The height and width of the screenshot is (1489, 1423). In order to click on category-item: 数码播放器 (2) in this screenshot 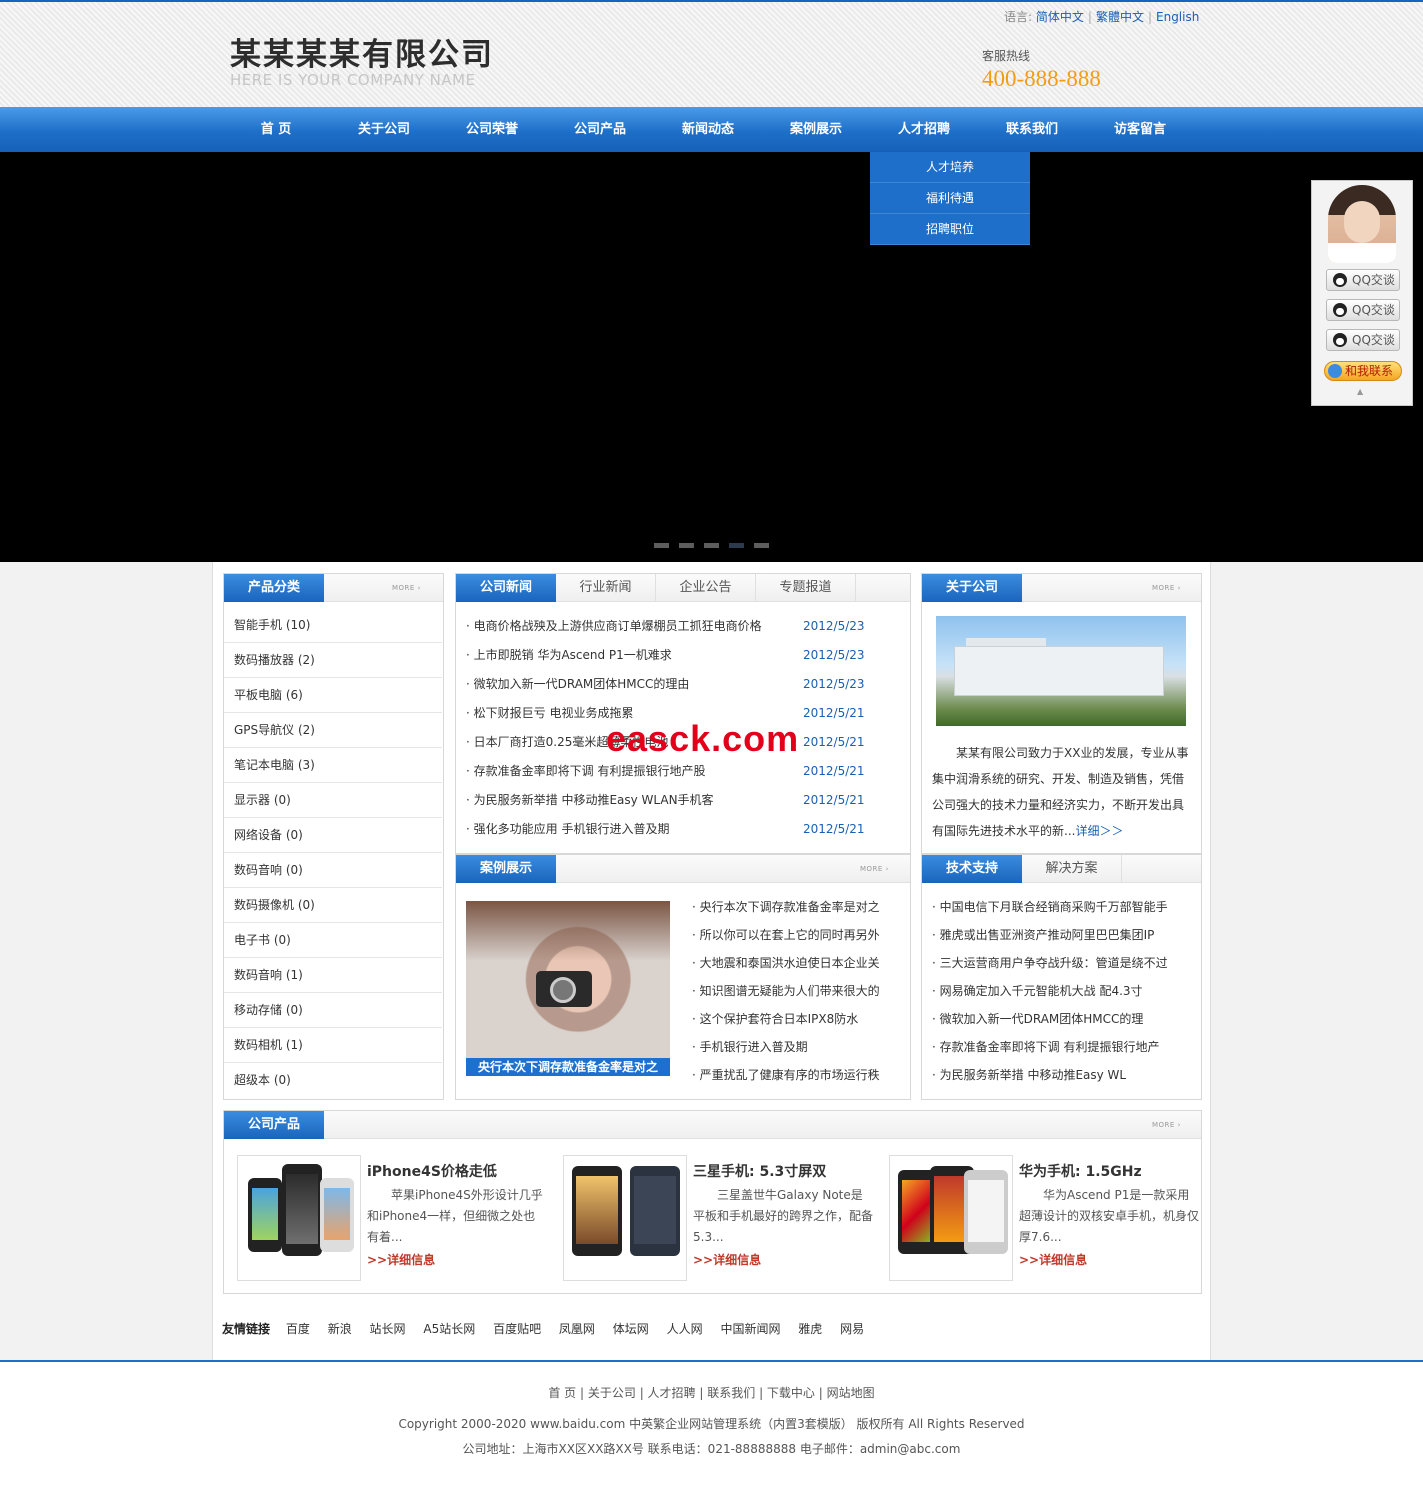, I will do `click(333, 660)`.